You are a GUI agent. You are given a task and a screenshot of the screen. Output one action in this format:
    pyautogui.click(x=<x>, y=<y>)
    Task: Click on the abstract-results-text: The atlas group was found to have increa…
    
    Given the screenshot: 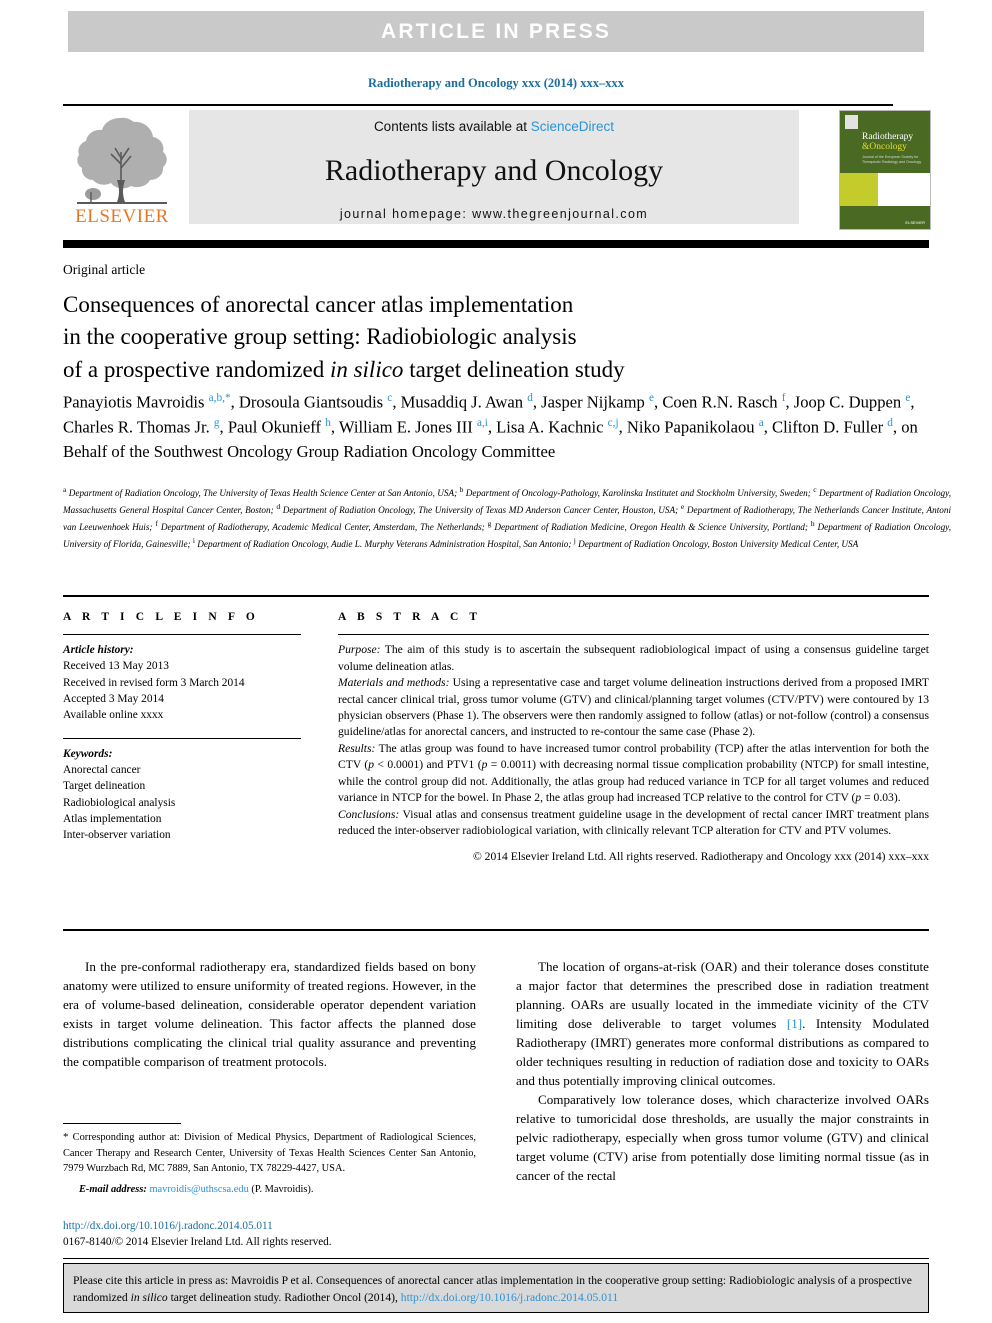 What is the action you would take?
    pyautogui.click(x=633, y=773)
    